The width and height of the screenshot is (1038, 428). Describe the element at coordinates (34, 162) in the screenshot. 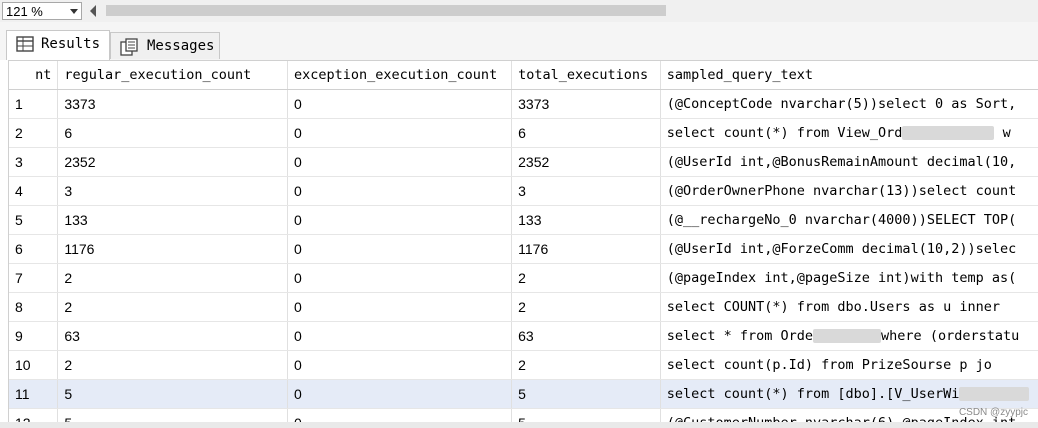

I see `row-number: 3` at that location.